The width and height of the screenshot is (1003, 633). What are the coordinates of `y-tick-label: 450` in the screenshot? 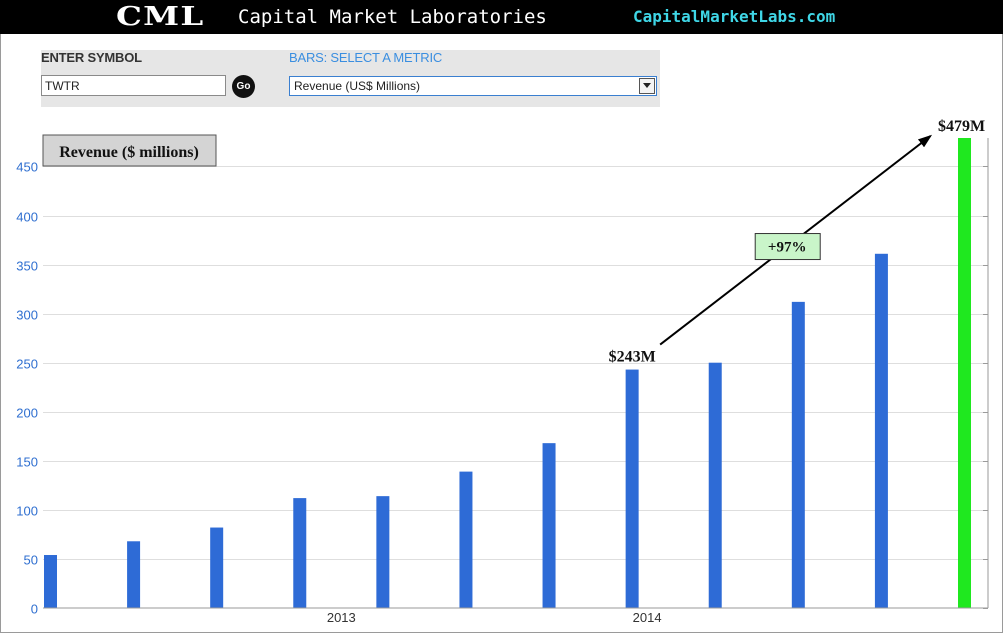 It's located at (27, 167).